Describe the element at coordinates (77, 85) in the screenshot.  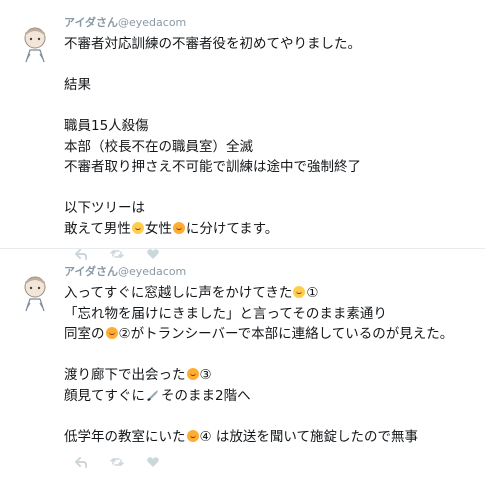
I see `tweet-line: 結果` at that location.